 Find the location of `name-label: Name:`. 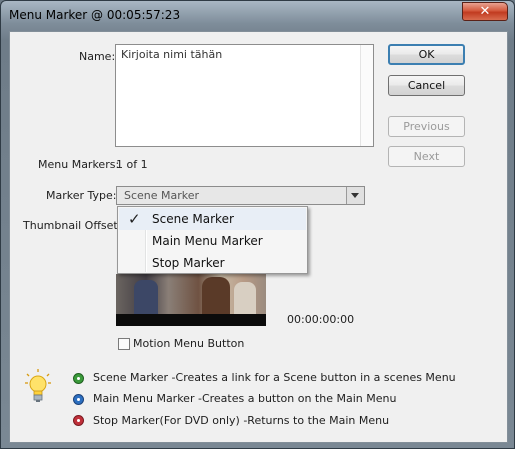

name-label: Name: is located at coordinates (97, 56).